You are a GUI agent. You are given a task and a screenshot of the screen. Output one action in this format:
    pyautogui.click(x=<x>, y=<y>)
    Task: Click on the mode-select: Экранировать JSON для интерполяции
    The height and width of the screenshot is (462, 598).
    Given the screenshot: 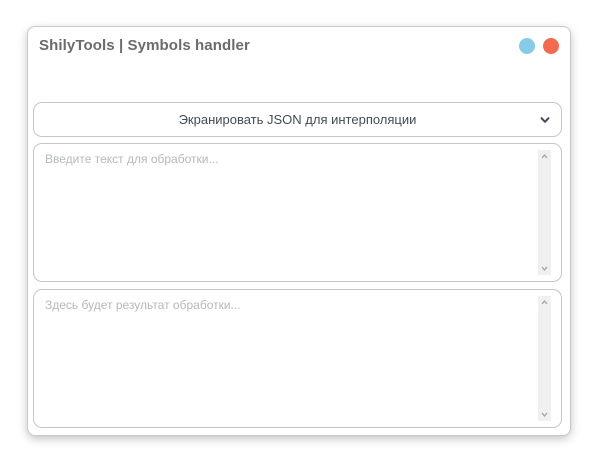 What is the action you would take?
    pyautogui.click(x=297, y=119)
    